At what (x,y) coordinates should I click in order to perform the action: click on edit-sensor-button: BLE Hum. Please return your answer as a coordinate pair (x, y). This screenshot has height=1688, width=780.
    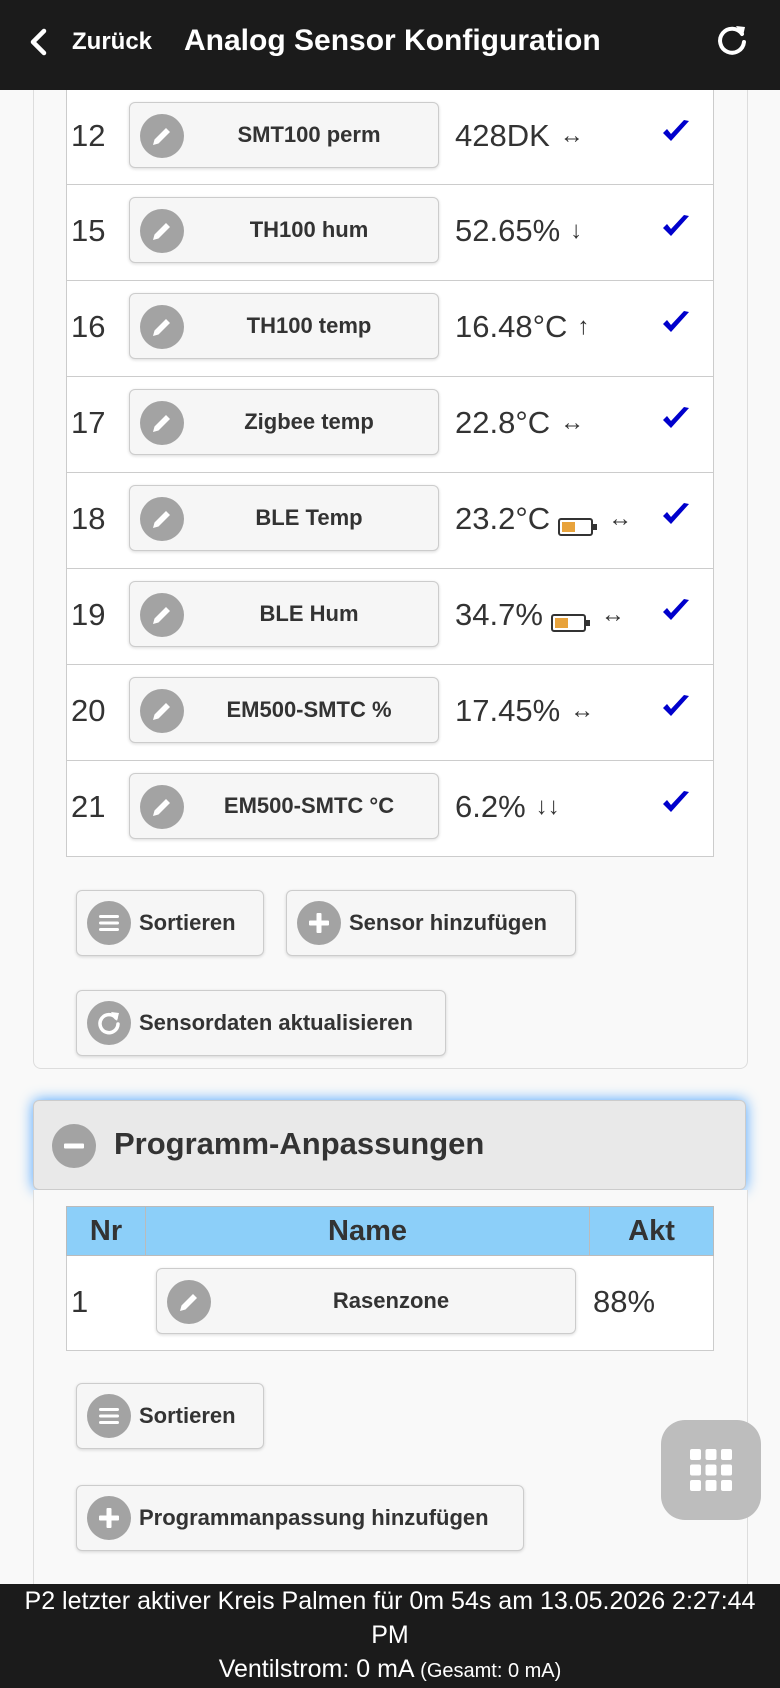
    Looking at the image, I should click on (284, 614).